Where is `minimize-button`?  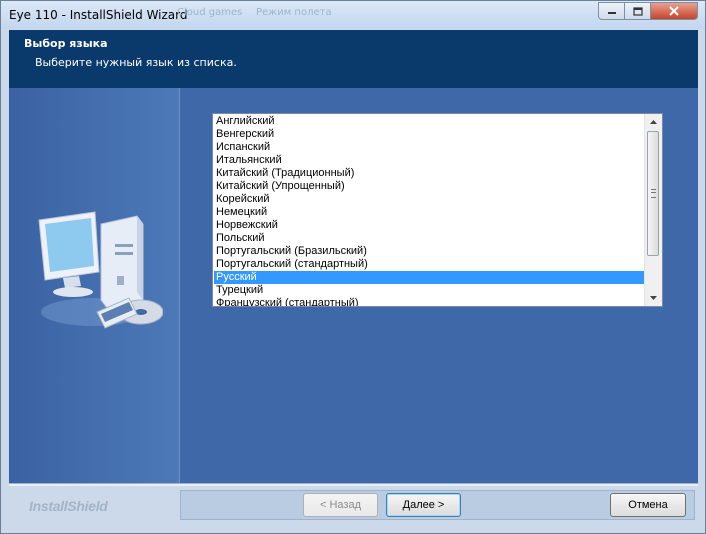
minimize-button is located at coordinates (611, 11).